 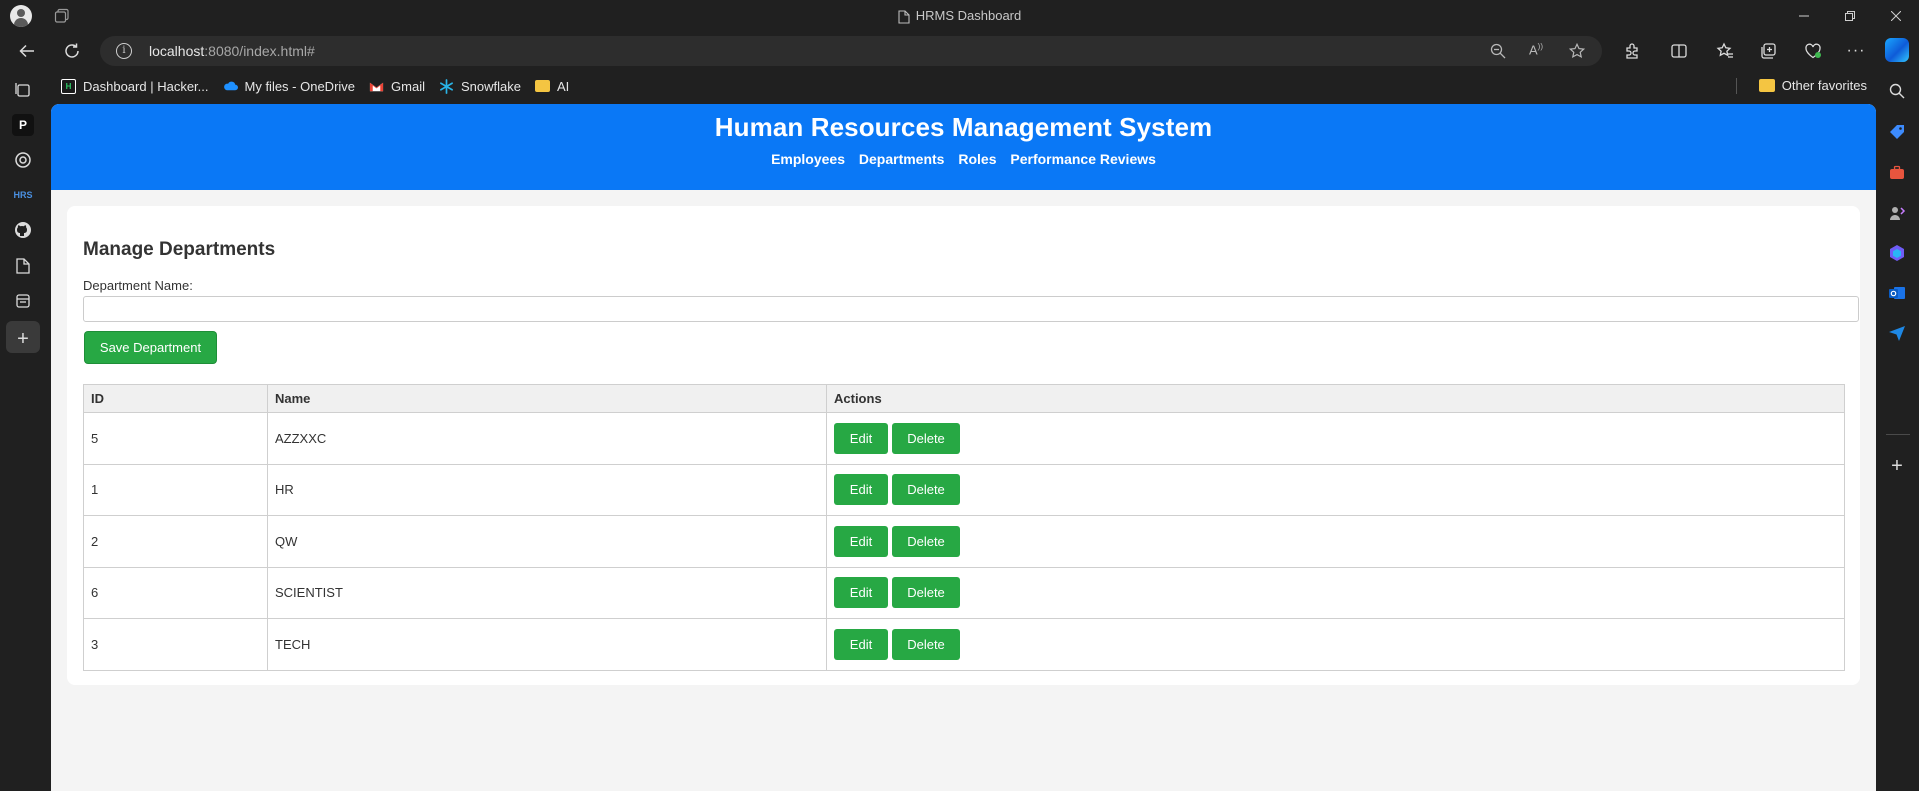 What do you see at coordinates (1498, 51) in the screenshot?
I see `zoom-out-icon` at bounding box center [1498, 51].